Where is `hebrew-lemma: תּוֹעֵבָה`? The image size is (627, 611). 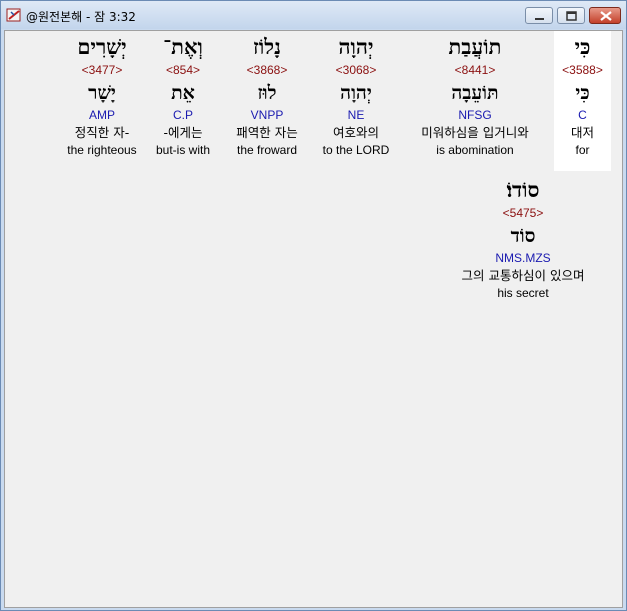 hebrew-lemma: תּוֹעֵבָה is located at coordinates (475, 93).